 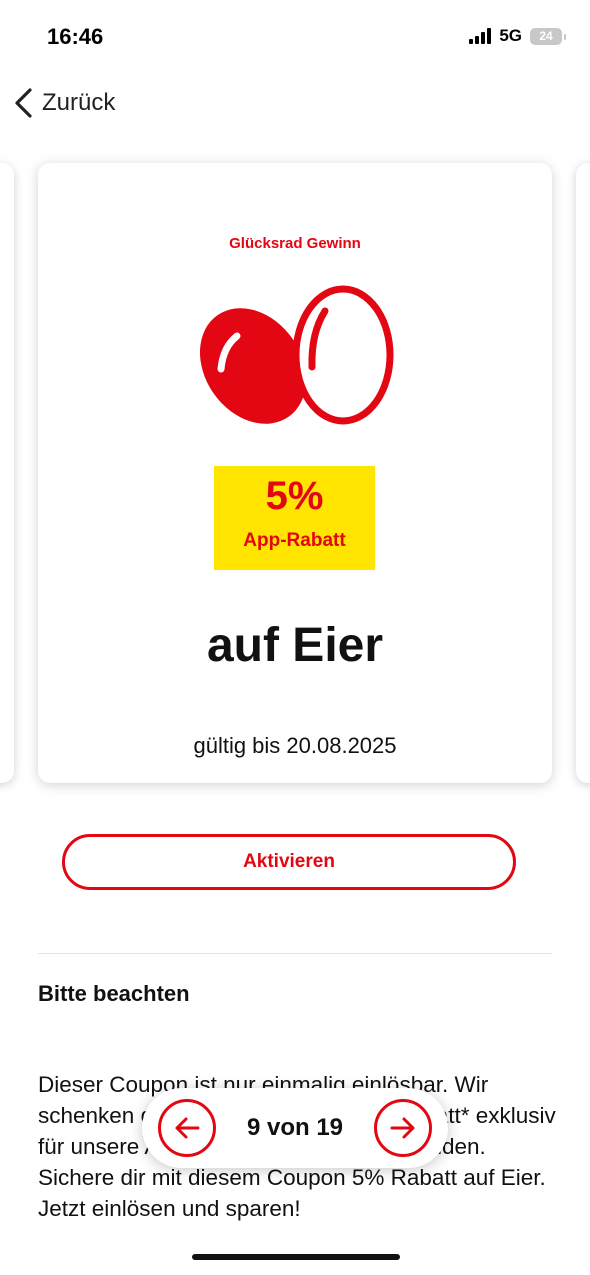 I want to click on previous-coupon-card, so click(x=7, y=473).